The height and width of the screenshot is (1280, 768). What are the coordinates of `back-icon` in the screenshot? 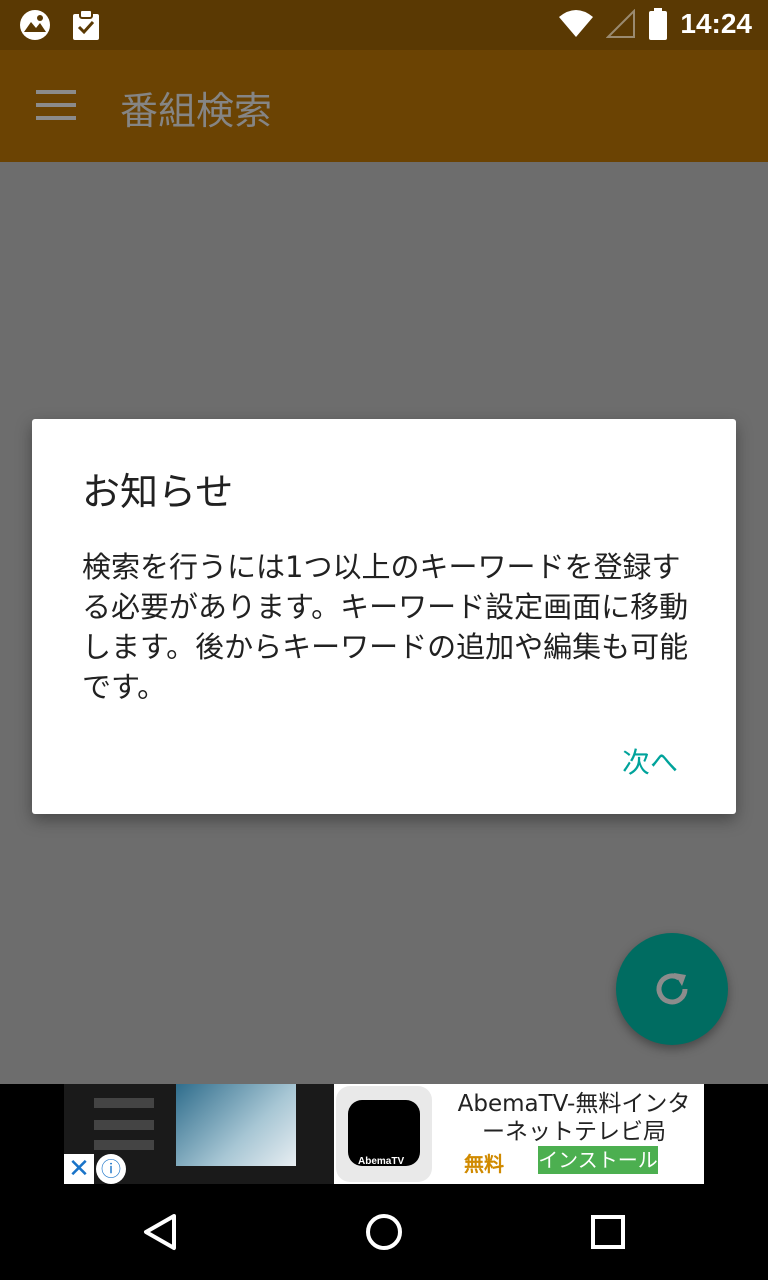 It's located at (160, 1232).